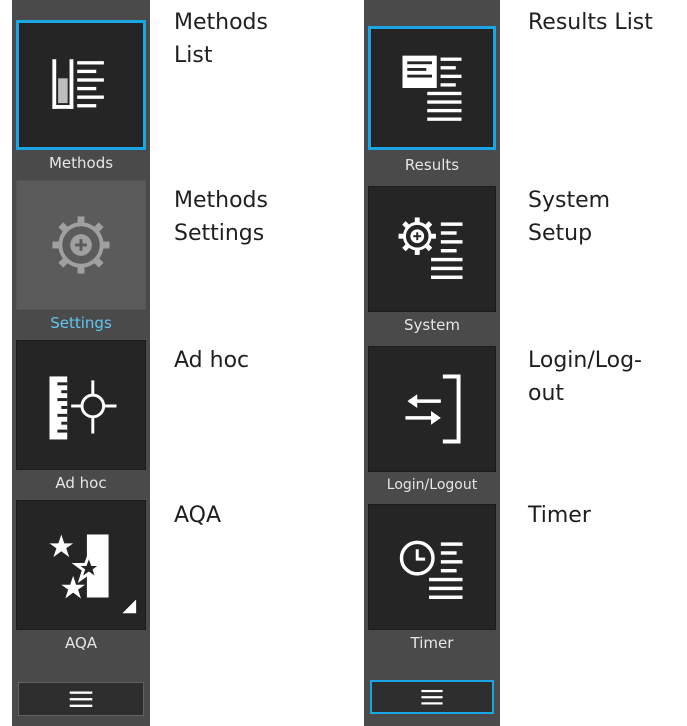  What do you see at coordinates (431, 569) in the screenshot?
I see `clock-list-icon` at bounding box center [431, 569].